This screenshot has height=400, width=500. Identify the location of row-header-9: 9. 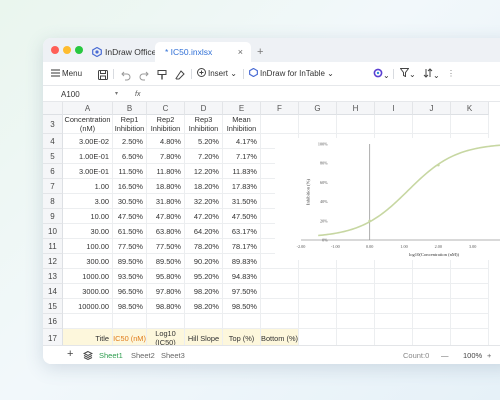
(53, 216).